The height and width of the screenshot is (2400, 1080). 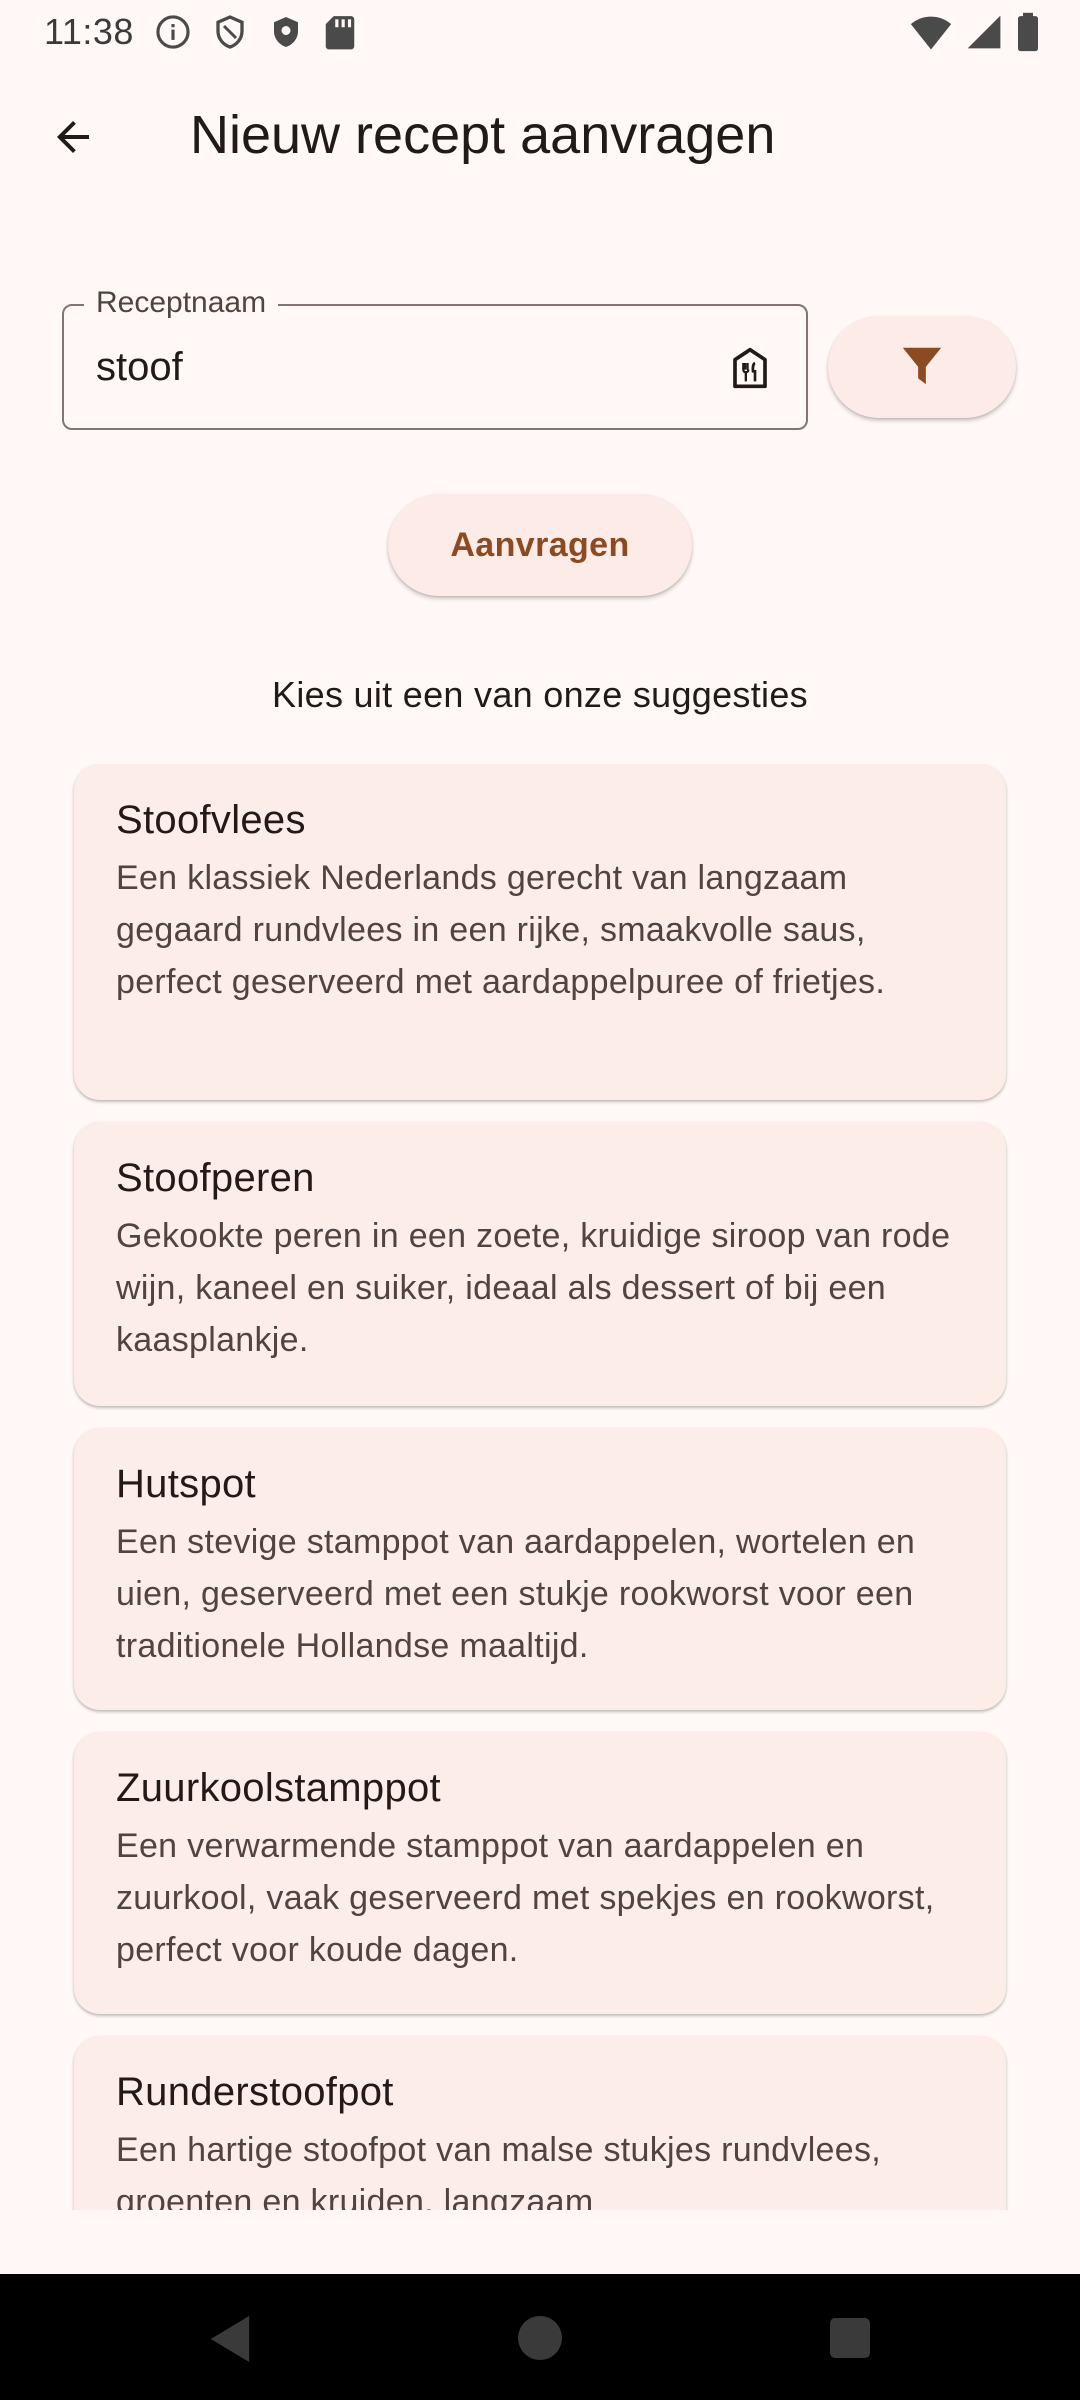 I want to click on sd-card-icon, so click(x=340, y=32).